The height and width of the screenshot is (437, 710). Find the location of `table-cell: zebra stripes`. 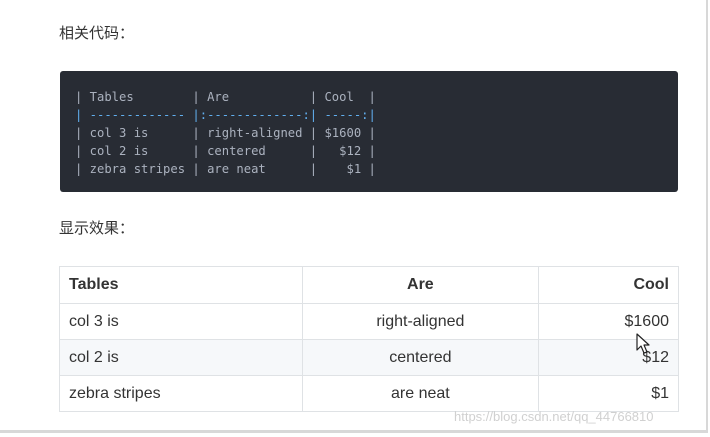

table-cell: zebra stripes is located at coordinates (181, 393).